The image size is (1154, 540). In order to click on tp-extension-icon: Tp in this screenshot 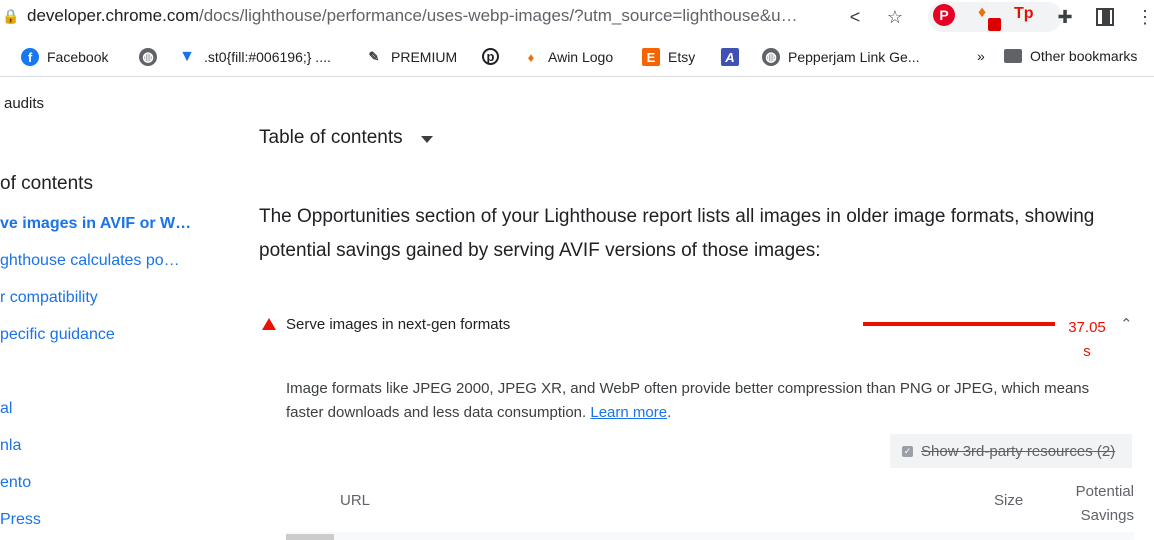, I will do `click(1024, 14)`.